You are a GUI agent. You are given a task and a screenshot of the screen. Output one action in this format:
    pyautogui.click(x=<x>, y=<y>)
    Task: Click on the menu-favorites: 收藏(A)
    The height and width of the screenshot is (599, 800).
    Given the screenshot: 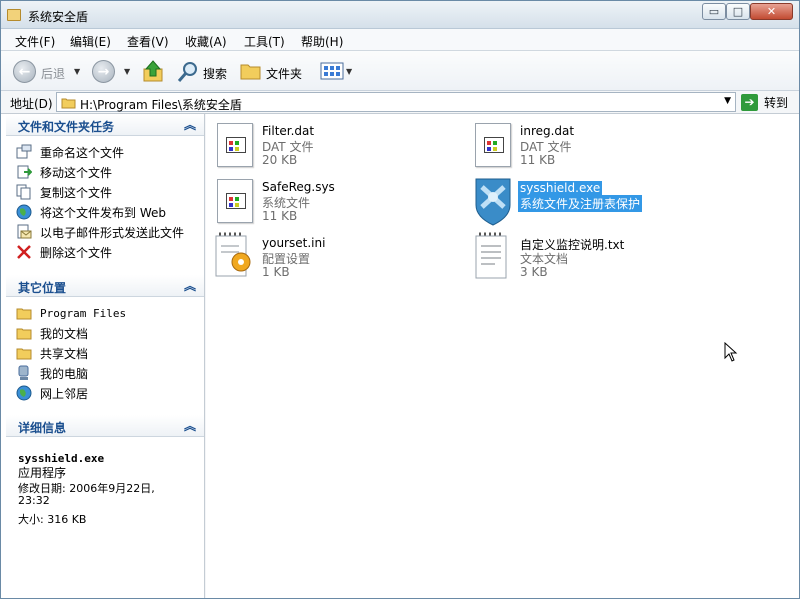 What is the action you would take?
    pyautogui.click(x=206, y=41)
    